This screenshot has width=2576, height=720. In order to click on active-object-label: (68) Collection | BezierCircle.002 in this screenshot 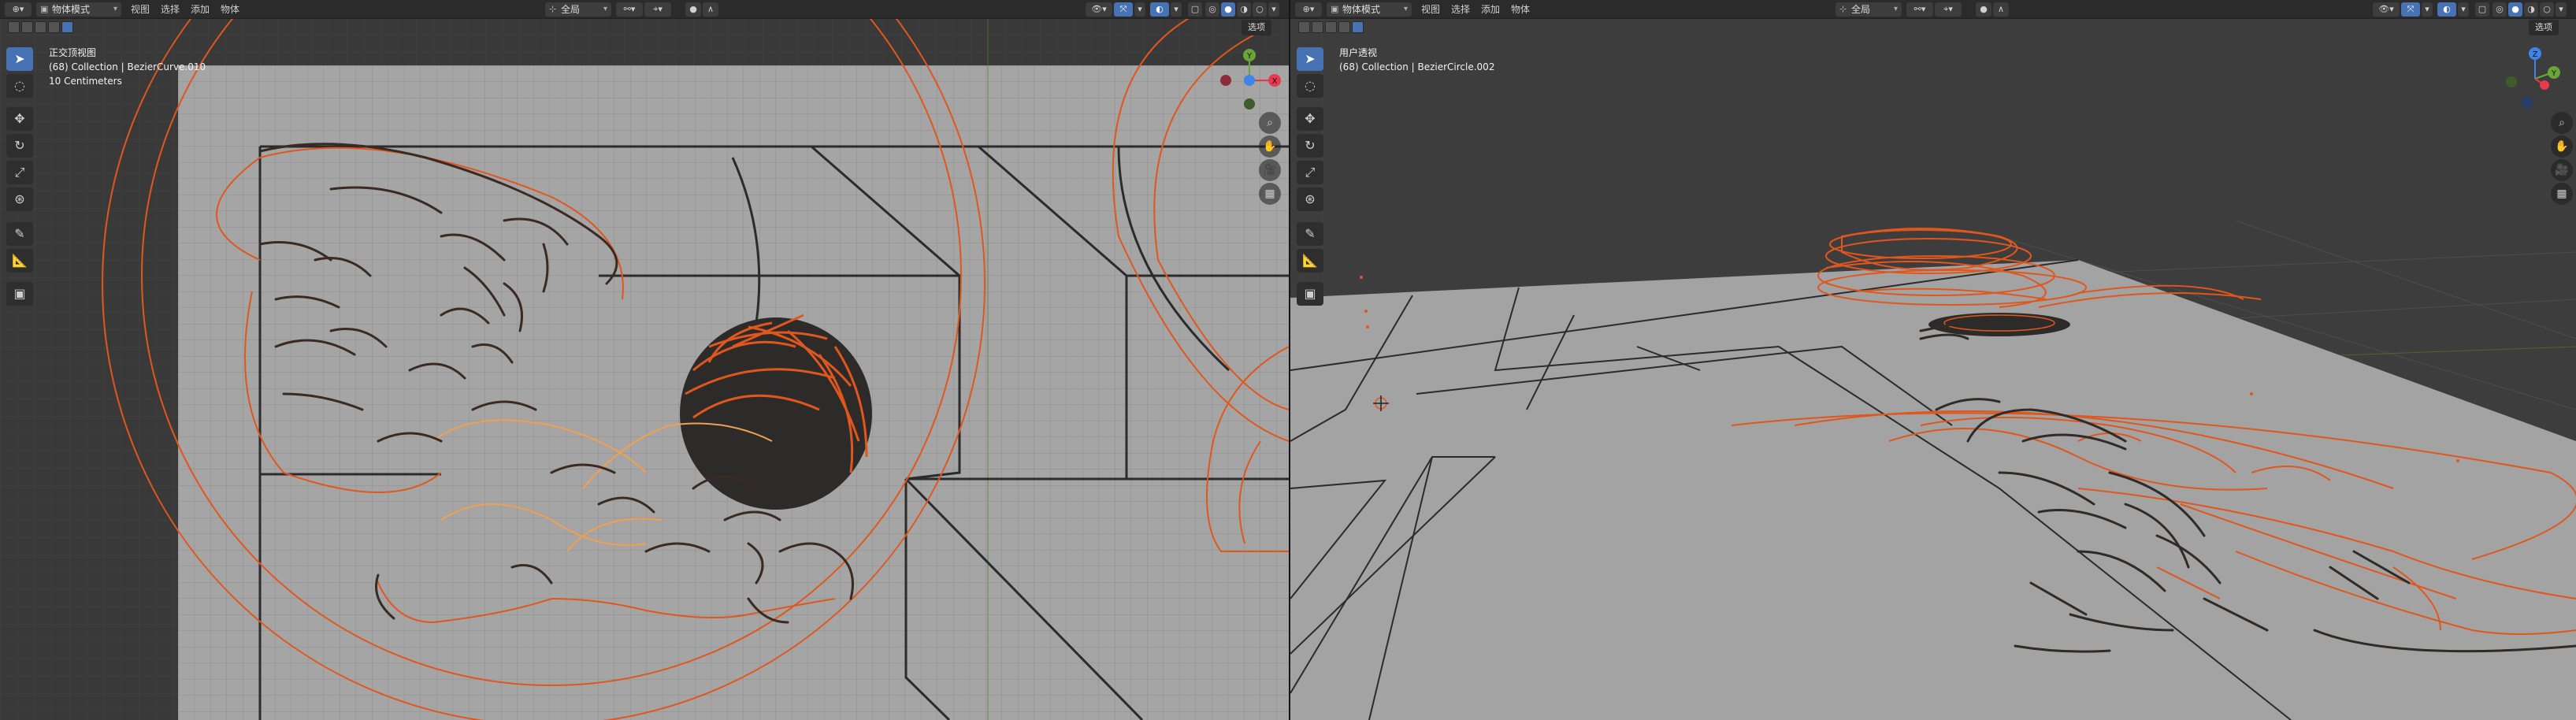, I will do `click(1417, 66)`.